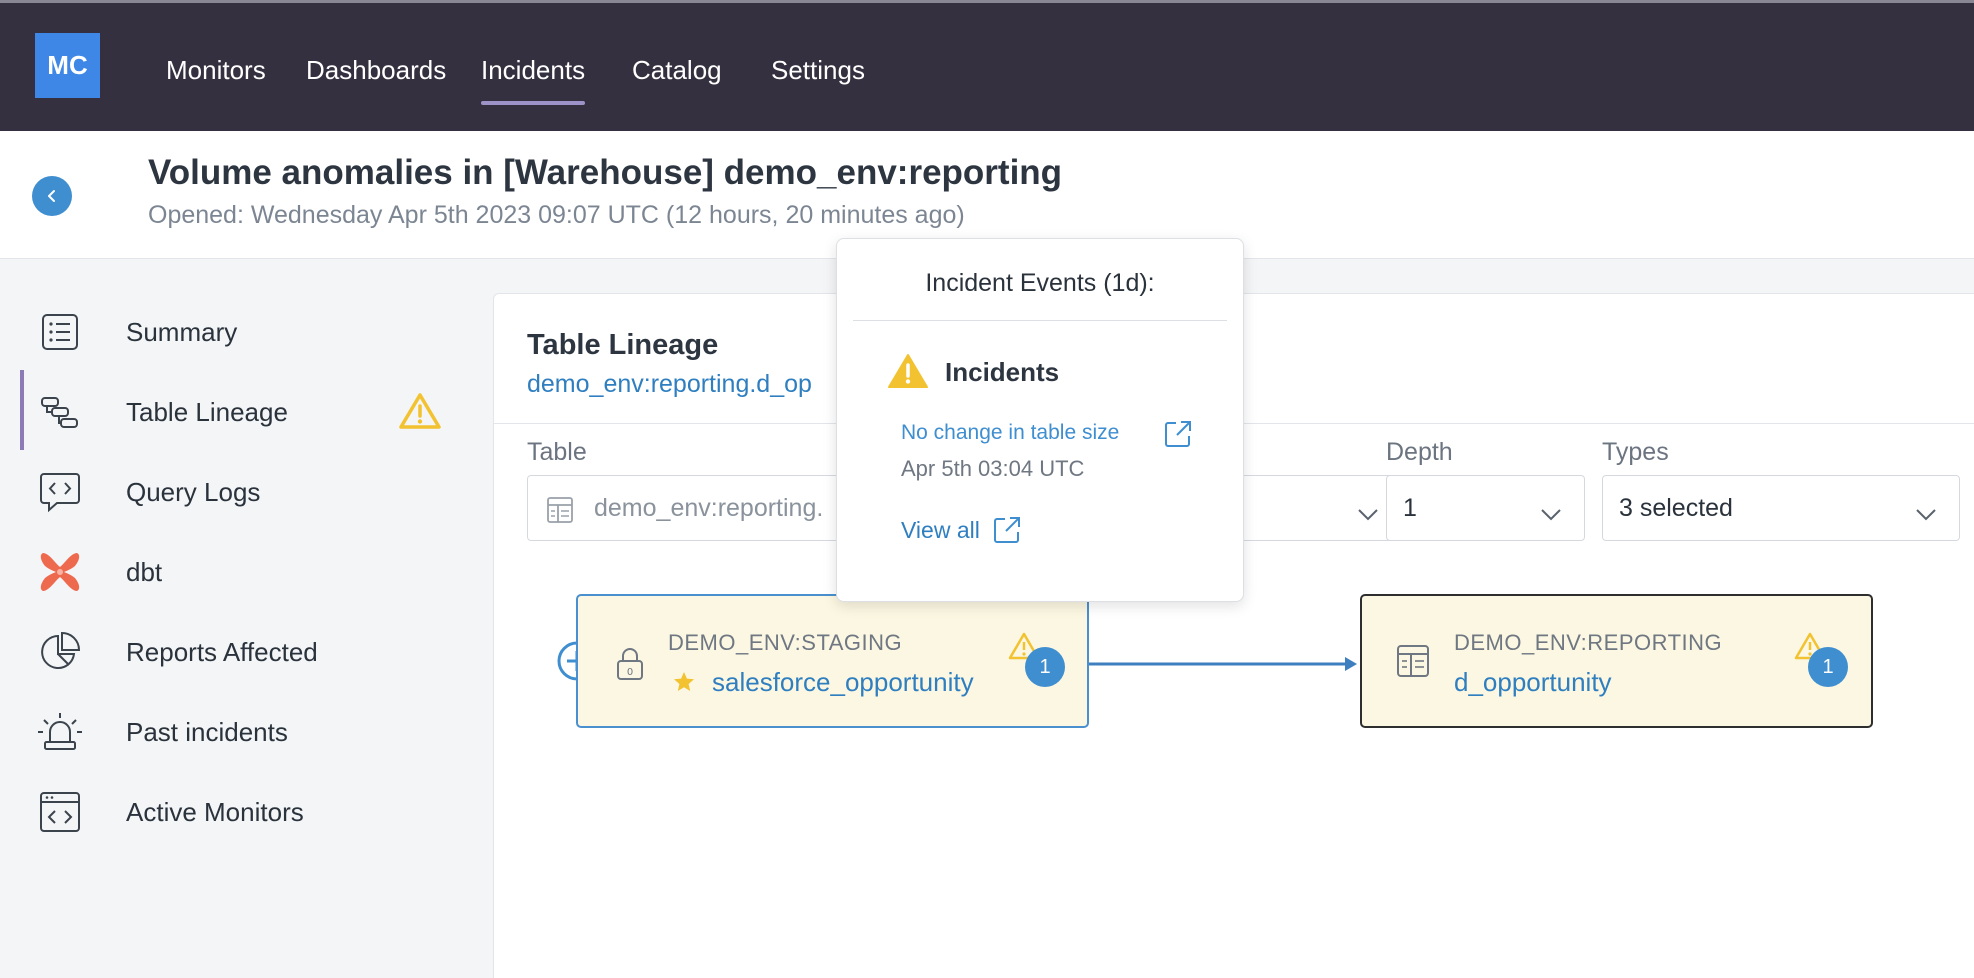  What do you see at coordinates (940, 529) in the screenshot?
I see `view-all-label: View all` at bounding box center [940, 529].